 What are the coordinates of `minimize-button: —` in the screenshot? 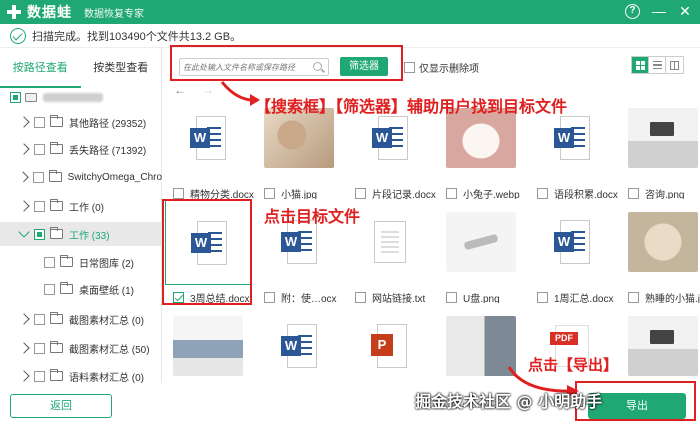 It's located at (659, 11).